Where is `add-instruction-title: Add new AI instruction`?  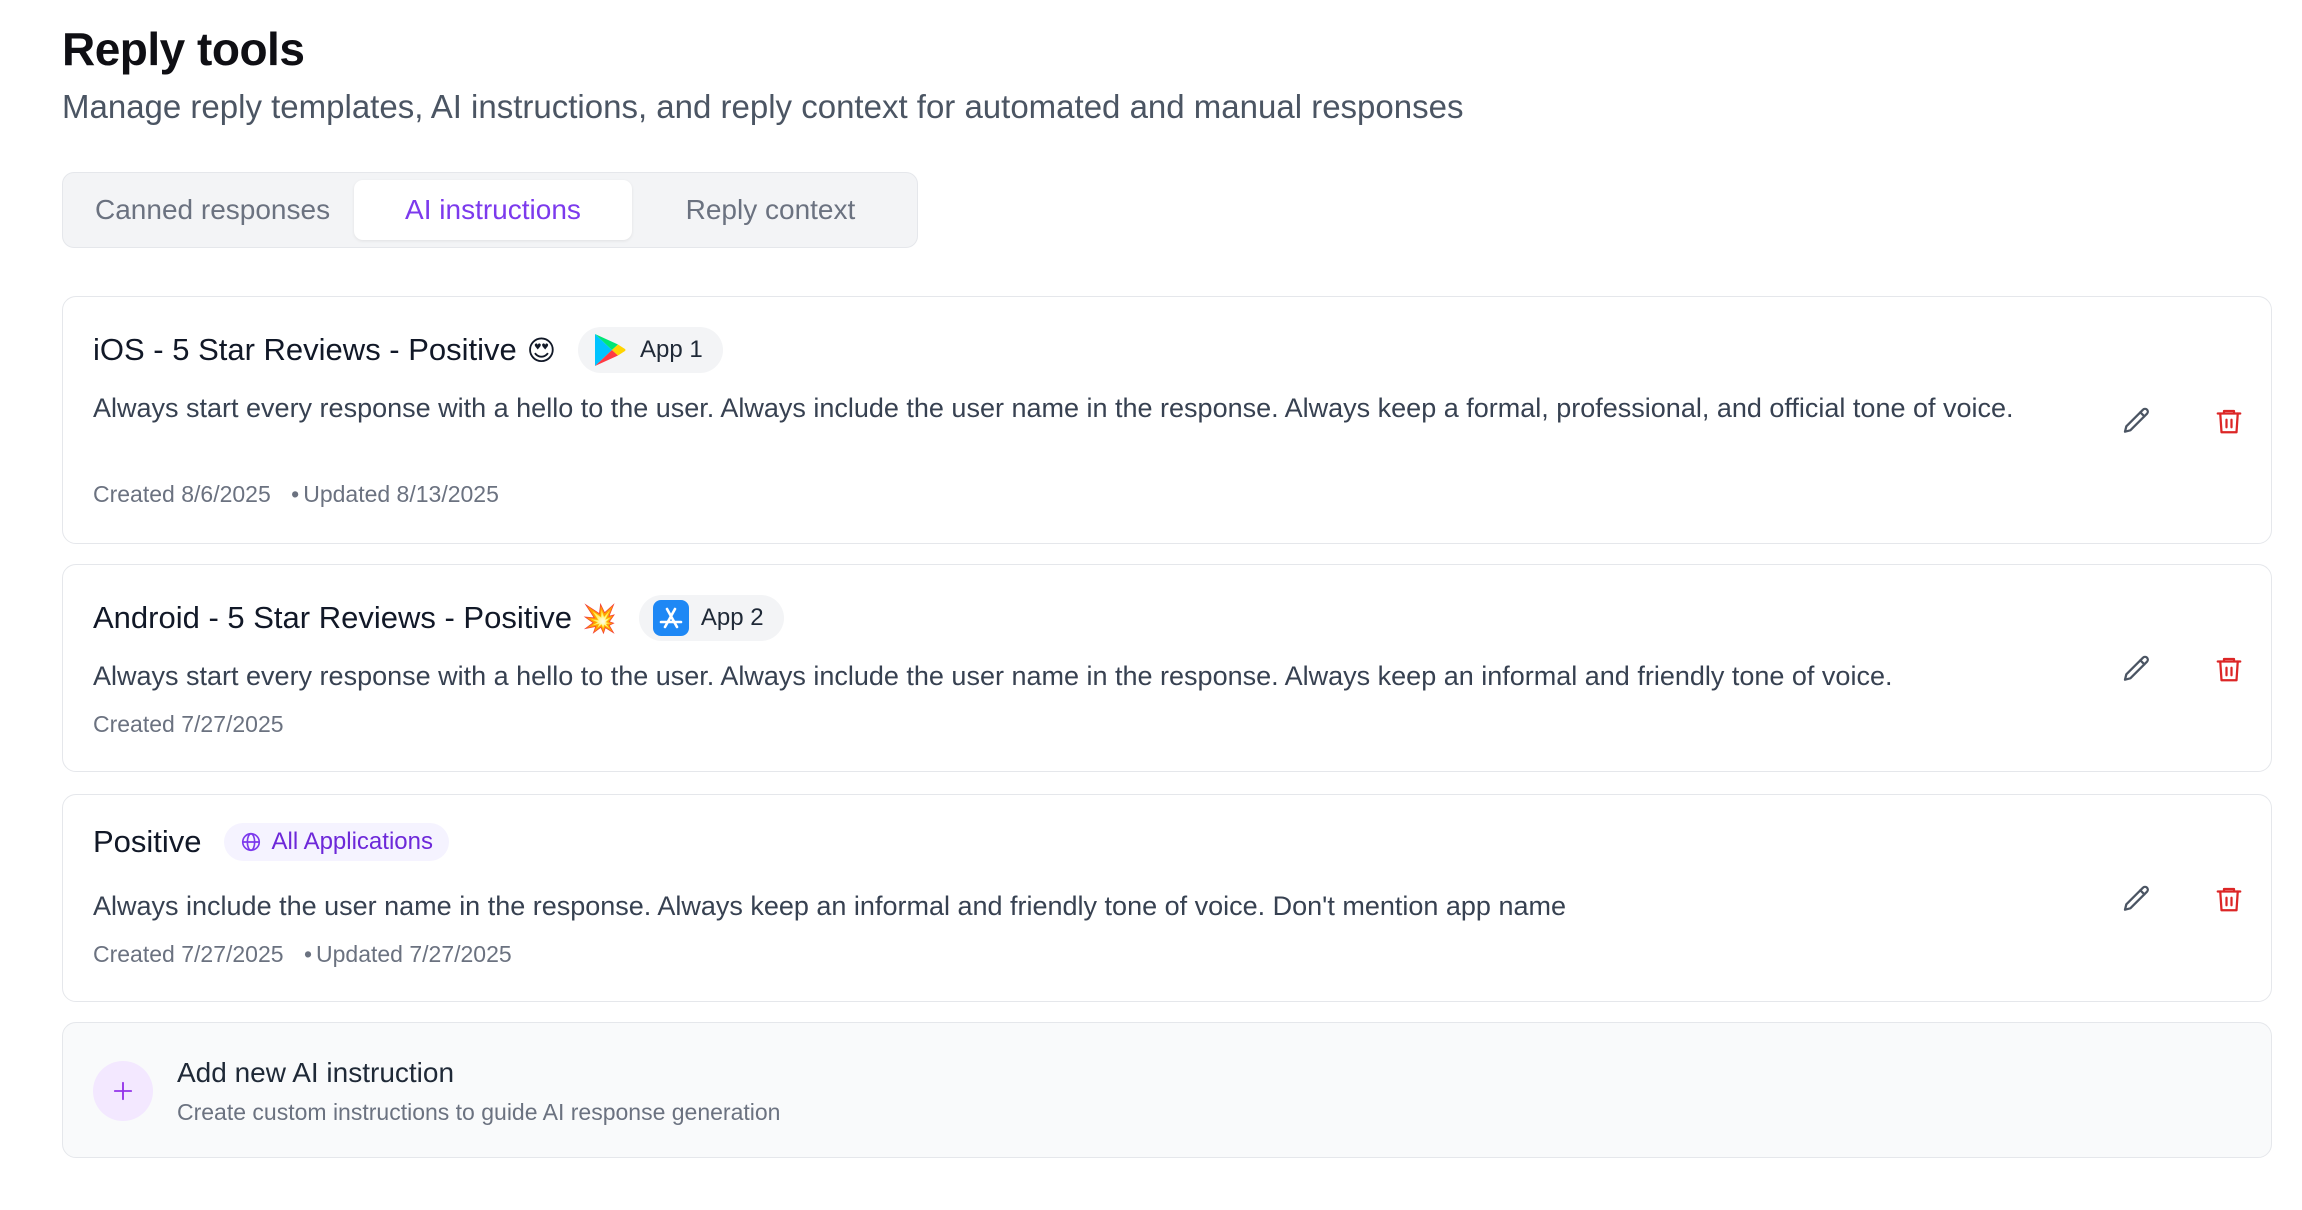 add-instruction-title: Add new AI instruction is located at coordinates (316, 1072).